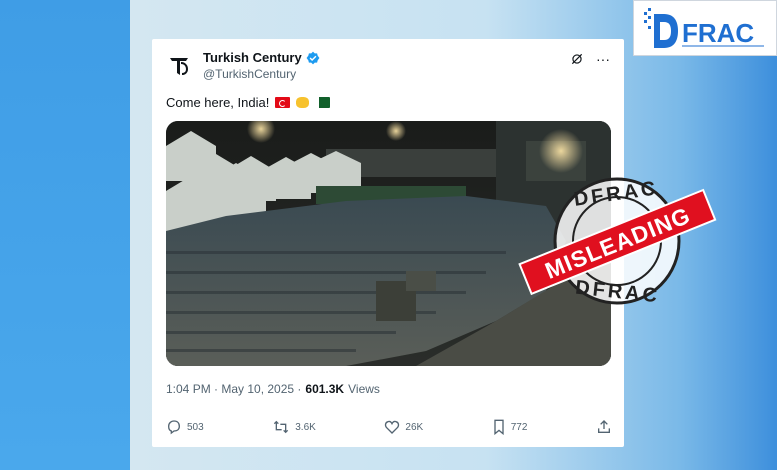 Image resolution: width=777 pixels, height=470 pixels. Describe the element at coordinates (281, 427) in the screenshot. I see `repost-icon` at that location.